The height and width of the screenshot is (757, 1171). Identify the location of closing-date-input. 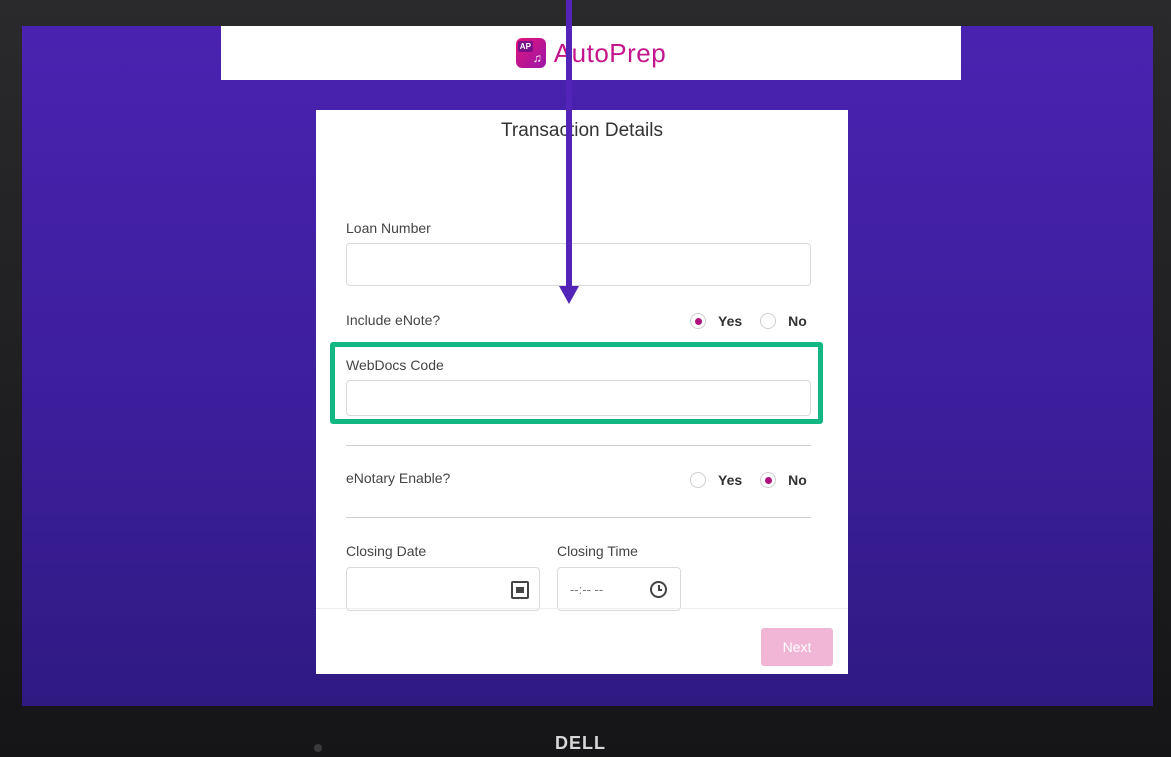
(443, 589).